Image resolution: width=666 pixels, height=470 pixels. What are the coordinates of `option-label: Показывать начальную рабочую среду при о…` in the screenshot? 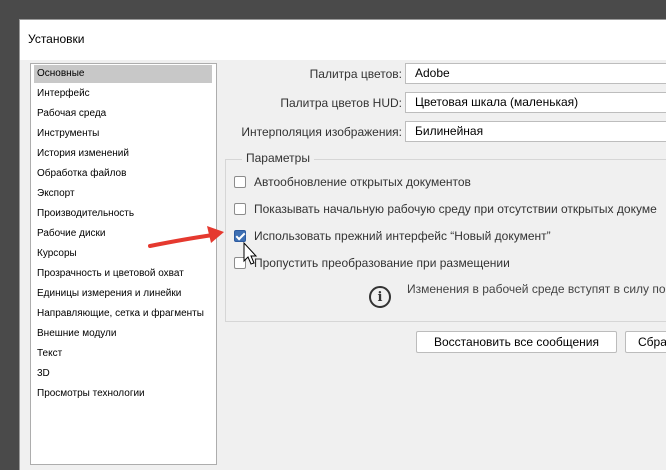 It's located at (455, 209).